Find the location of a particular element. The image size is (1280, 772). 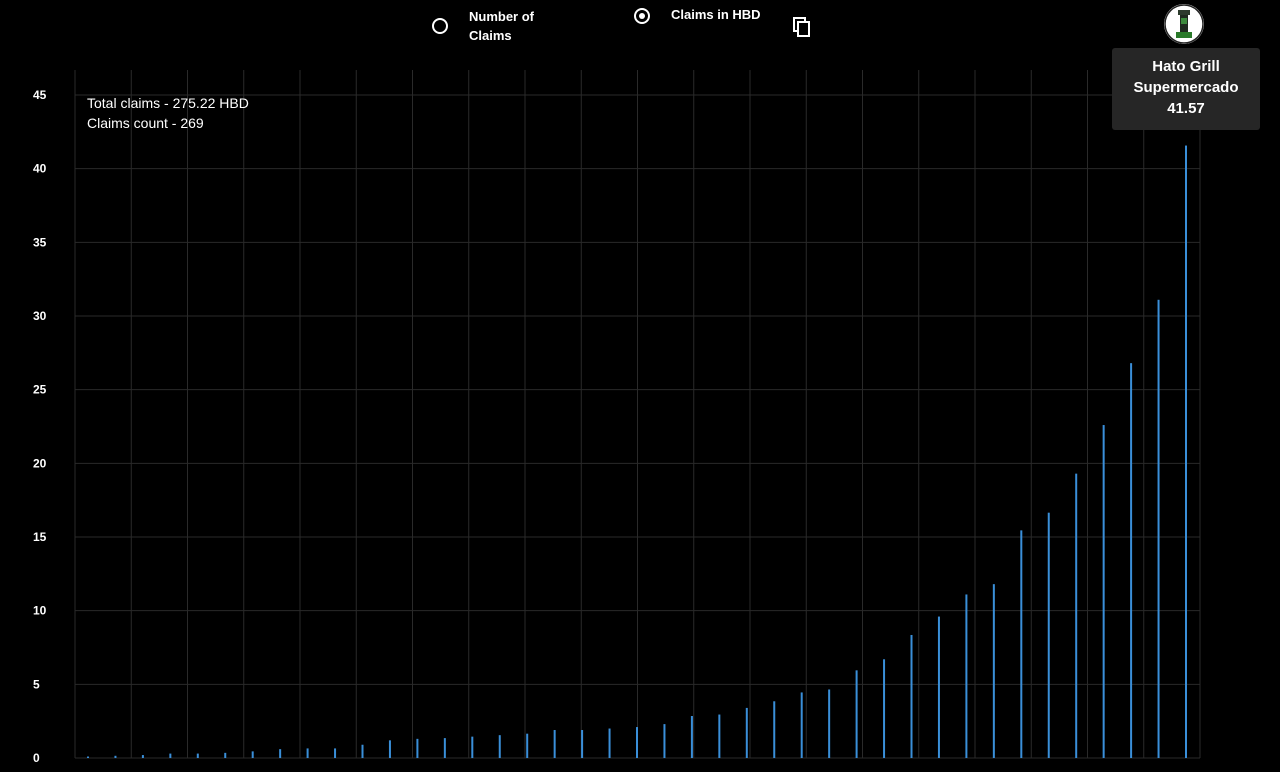

bar-tooltip: Hato Grill Supermercado 41.57 is located at coordinates (1186, 89).